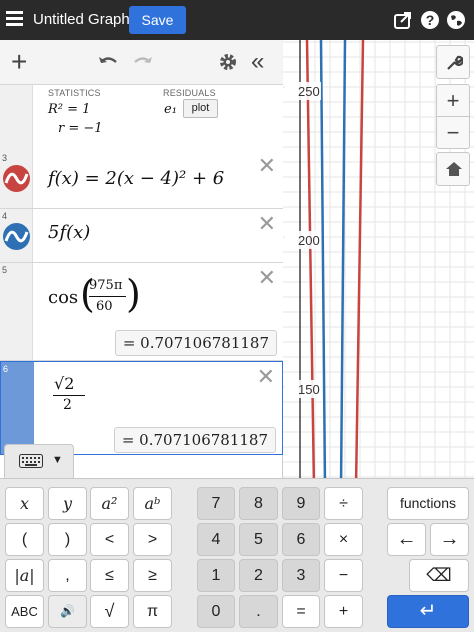 The width and height of the screenshot is (474, 632). Describe the element at coordinates (430, 20) in the screenshot. I see `help-icon: ?` at that location.